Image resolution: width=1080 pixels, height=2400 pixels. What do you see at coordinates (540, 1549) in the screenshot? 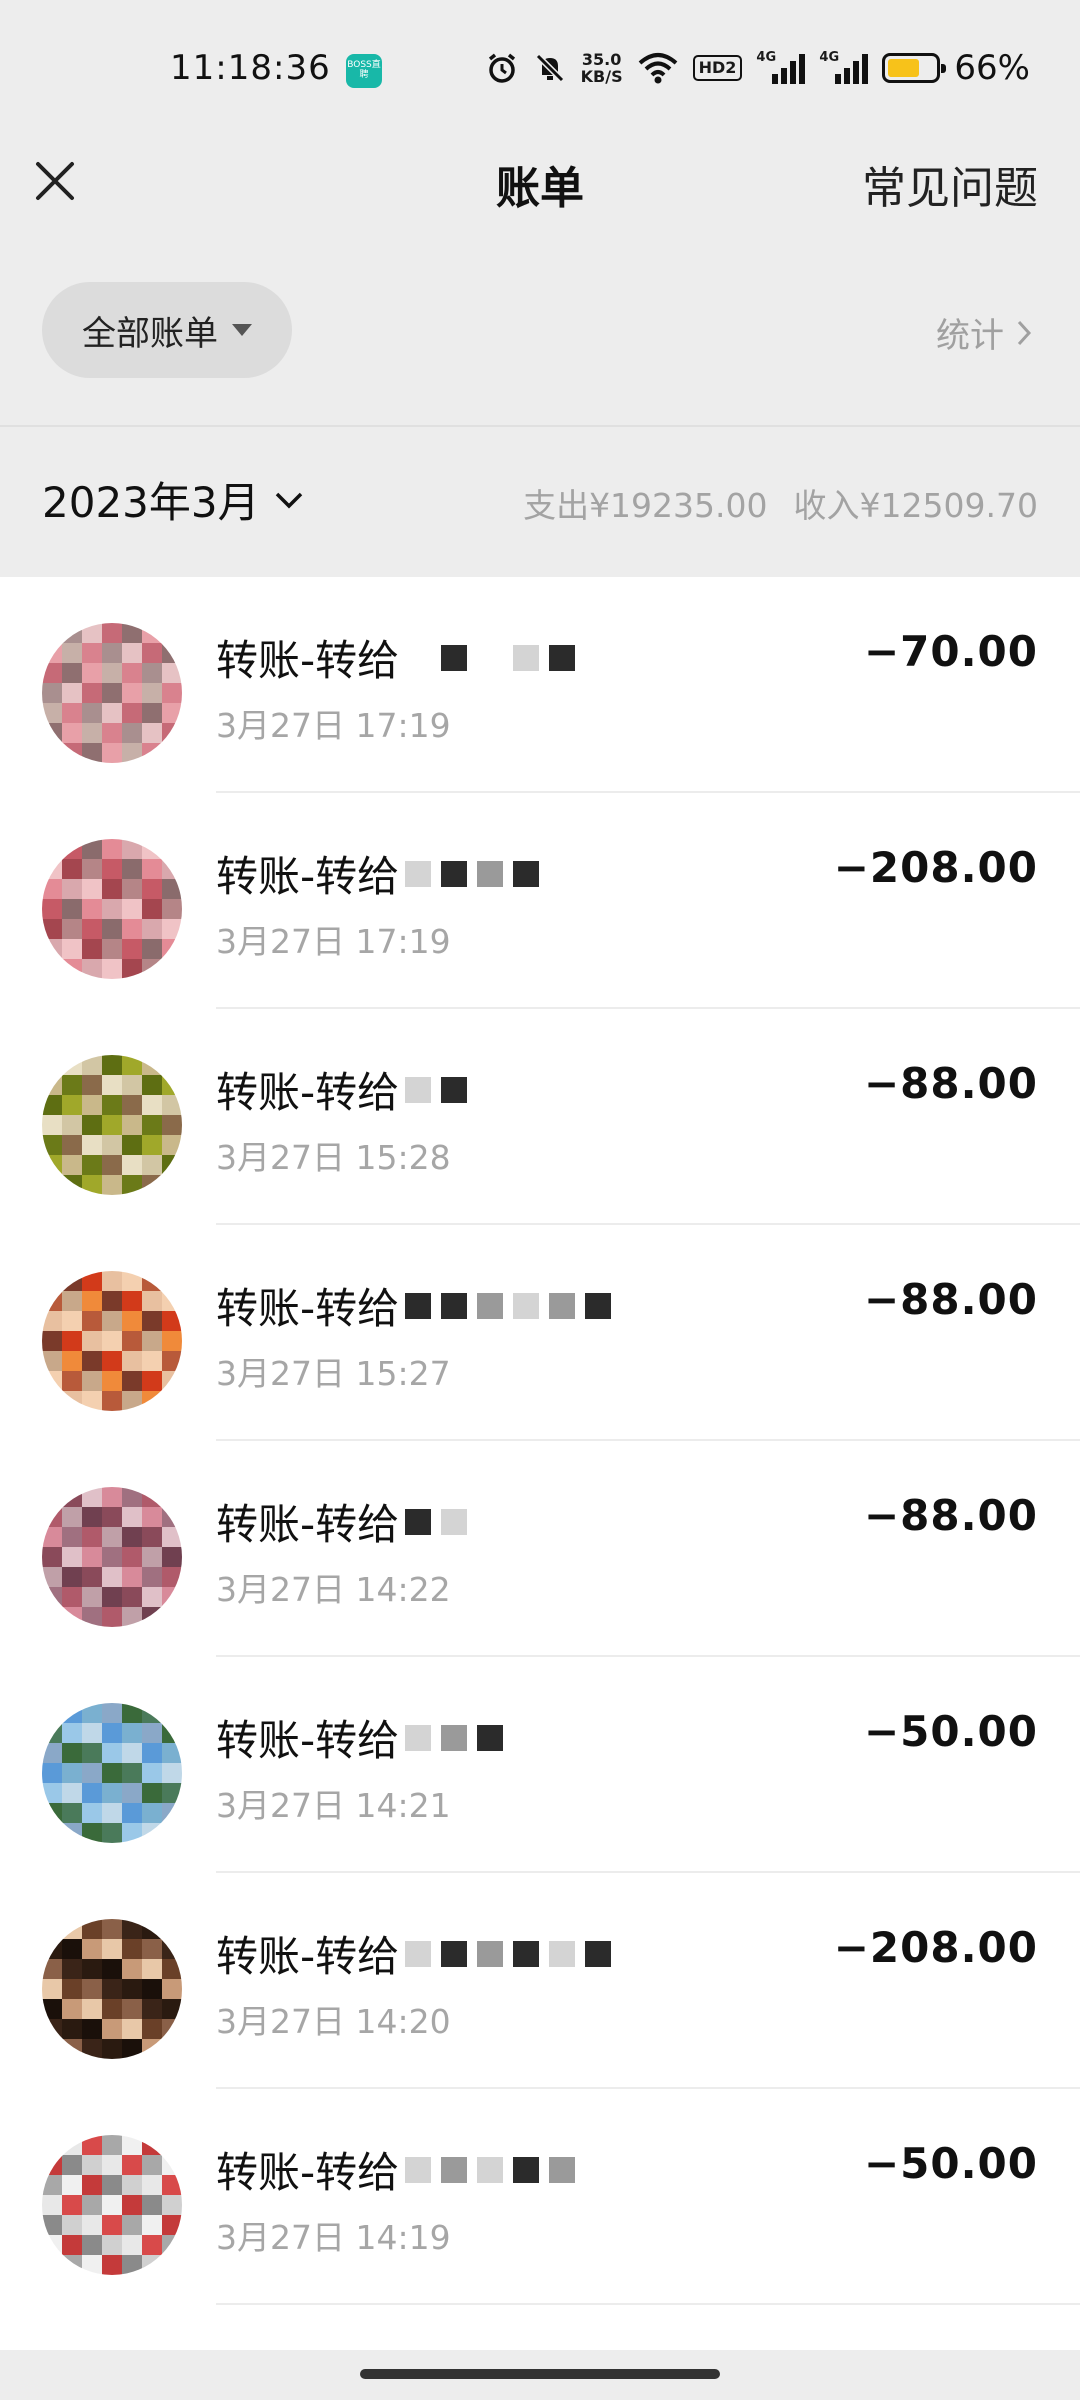
I see `transaction-row: 转账-转给 3月27日 14:22 −88.00` at bounding box center [540, 1549].